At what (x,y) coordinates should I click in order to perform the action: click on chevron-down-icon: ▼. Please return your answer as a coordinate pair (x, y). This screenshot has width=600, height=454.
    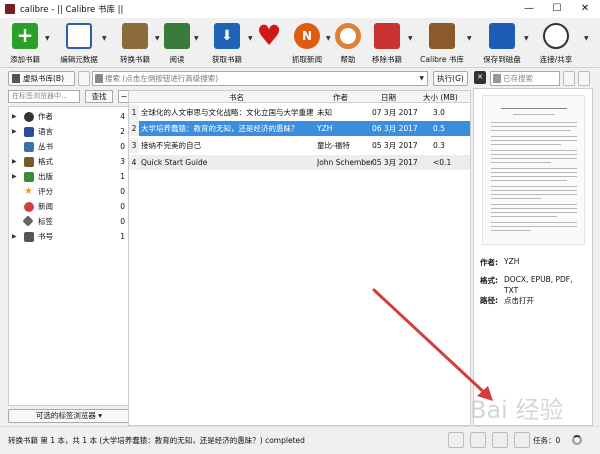
    Looking at the image, I should click on (421, 78).